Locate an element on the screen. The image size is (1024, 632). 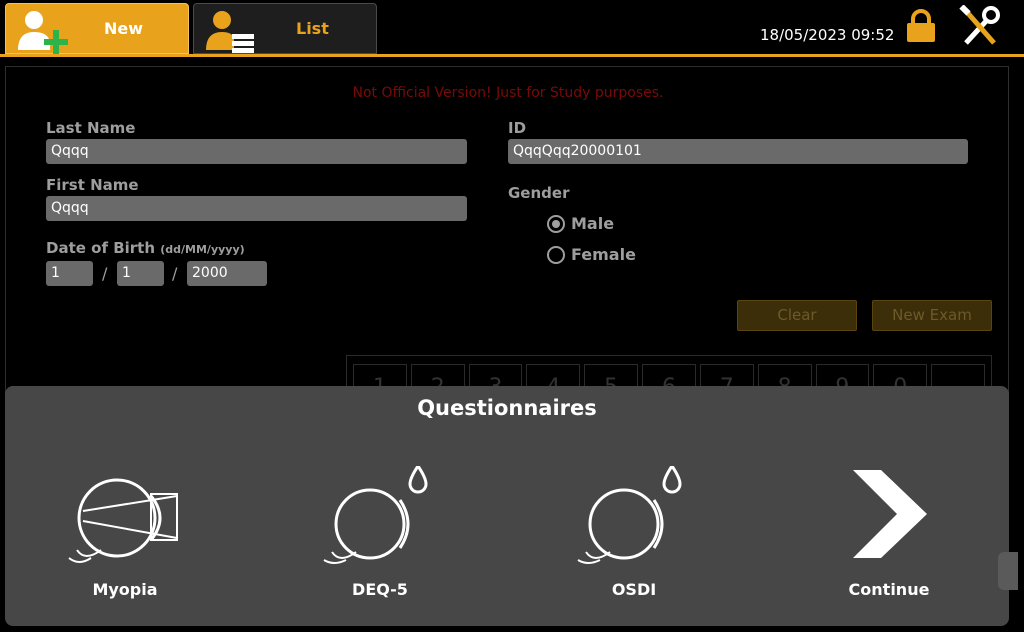
dob-format-hint: (dd/MM/yyyy) is located at coordinates (202, 249).